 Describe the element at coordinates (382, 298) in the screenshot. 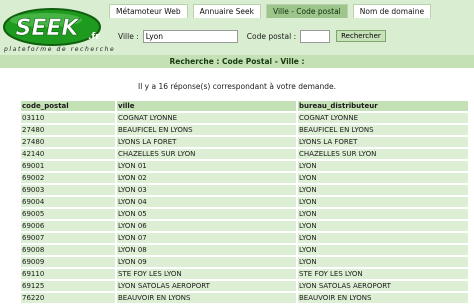

I see `cell-bureau-distributeur: BEAUVOIR EN LYONS` at that location.